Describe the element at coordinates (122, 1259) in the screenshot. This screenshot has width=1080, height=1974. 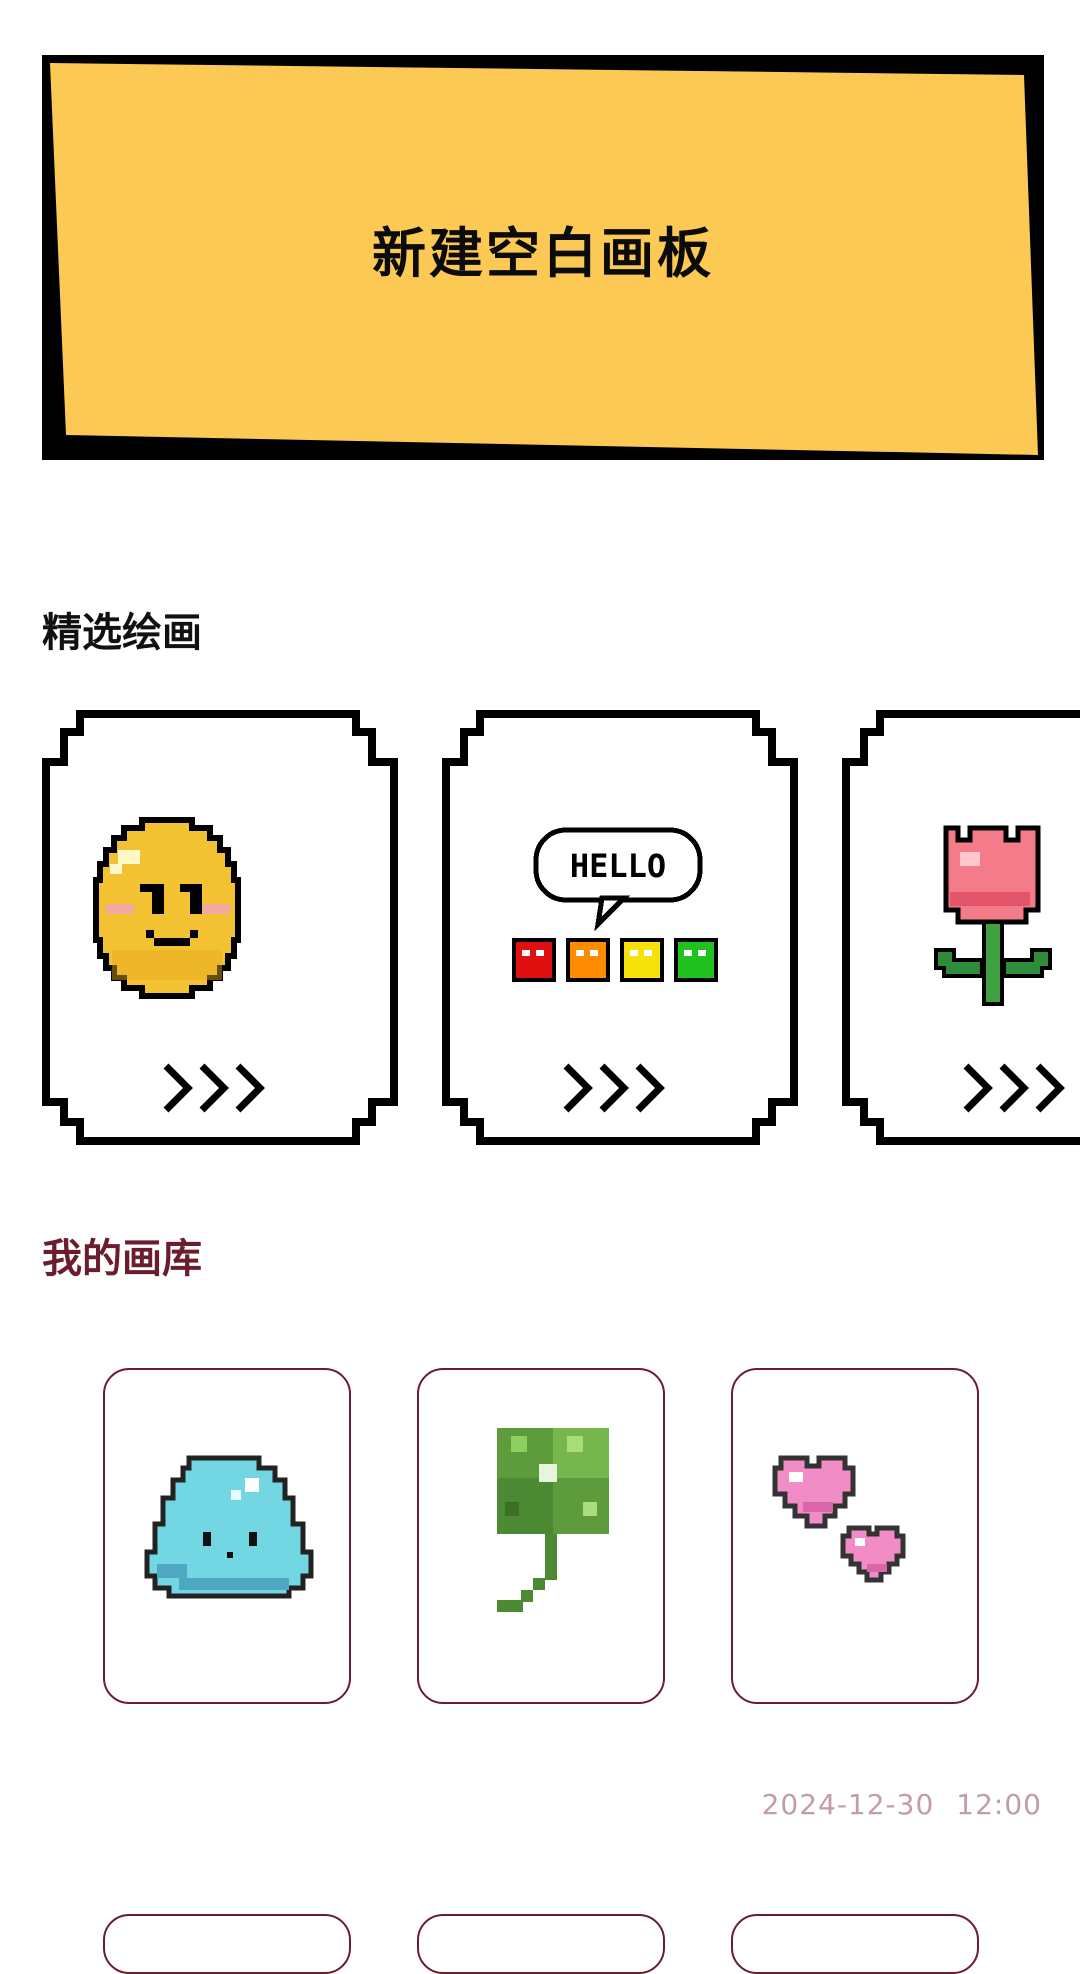
I see `gallery-section-title: 我的画库` at that location.